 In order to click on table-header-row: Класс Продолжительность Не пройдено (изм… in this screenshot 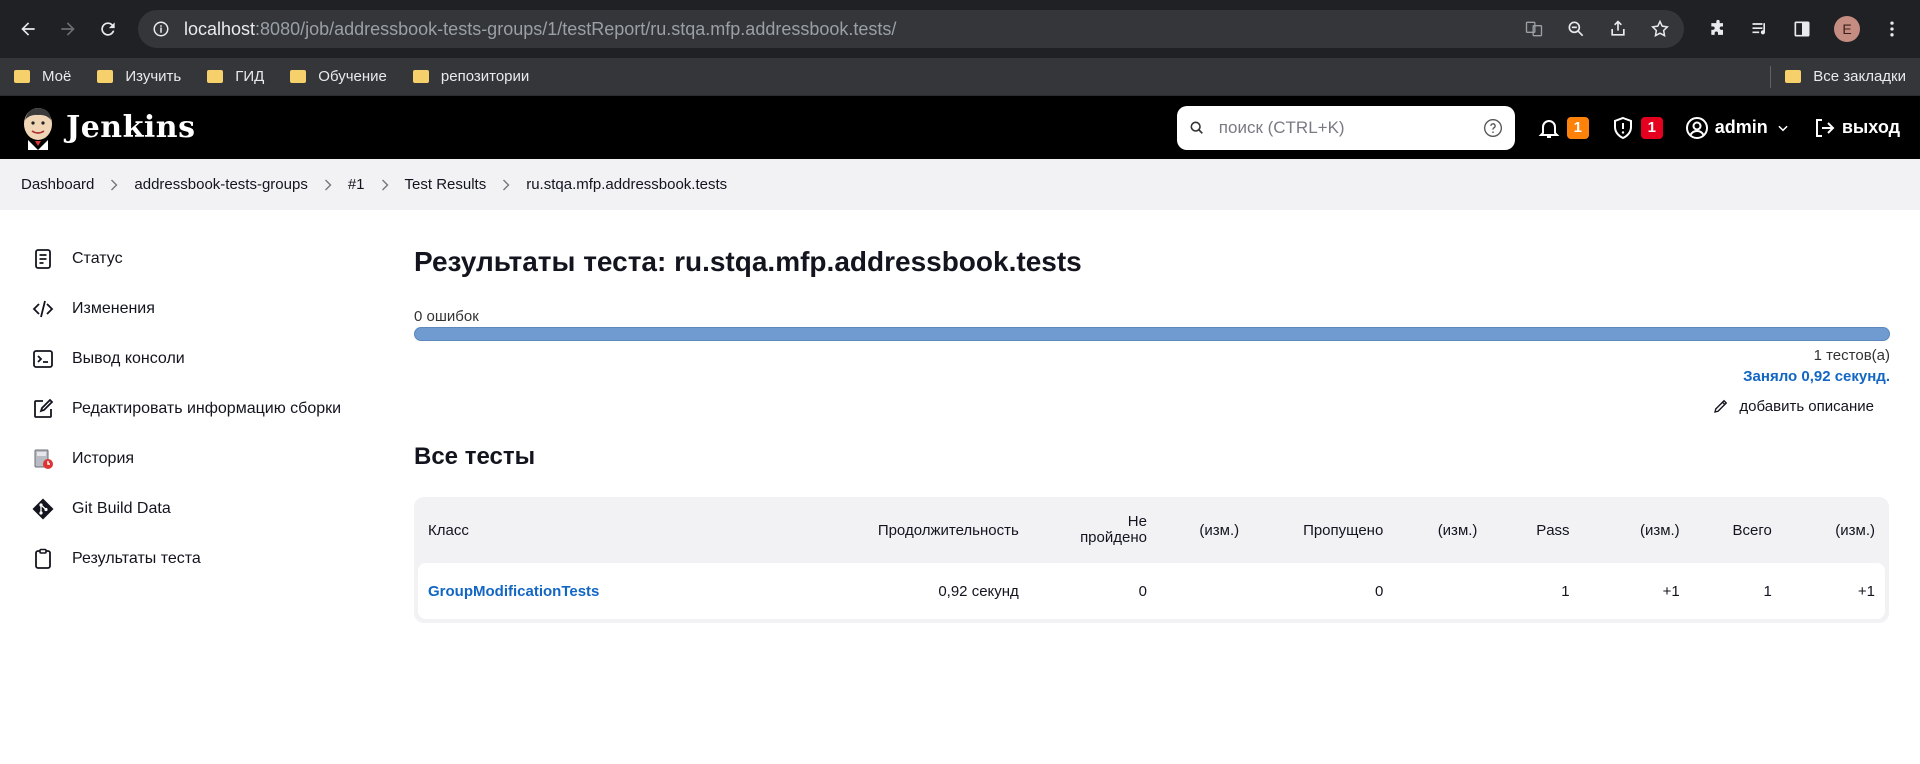, I will do `click(1151, 530)`.